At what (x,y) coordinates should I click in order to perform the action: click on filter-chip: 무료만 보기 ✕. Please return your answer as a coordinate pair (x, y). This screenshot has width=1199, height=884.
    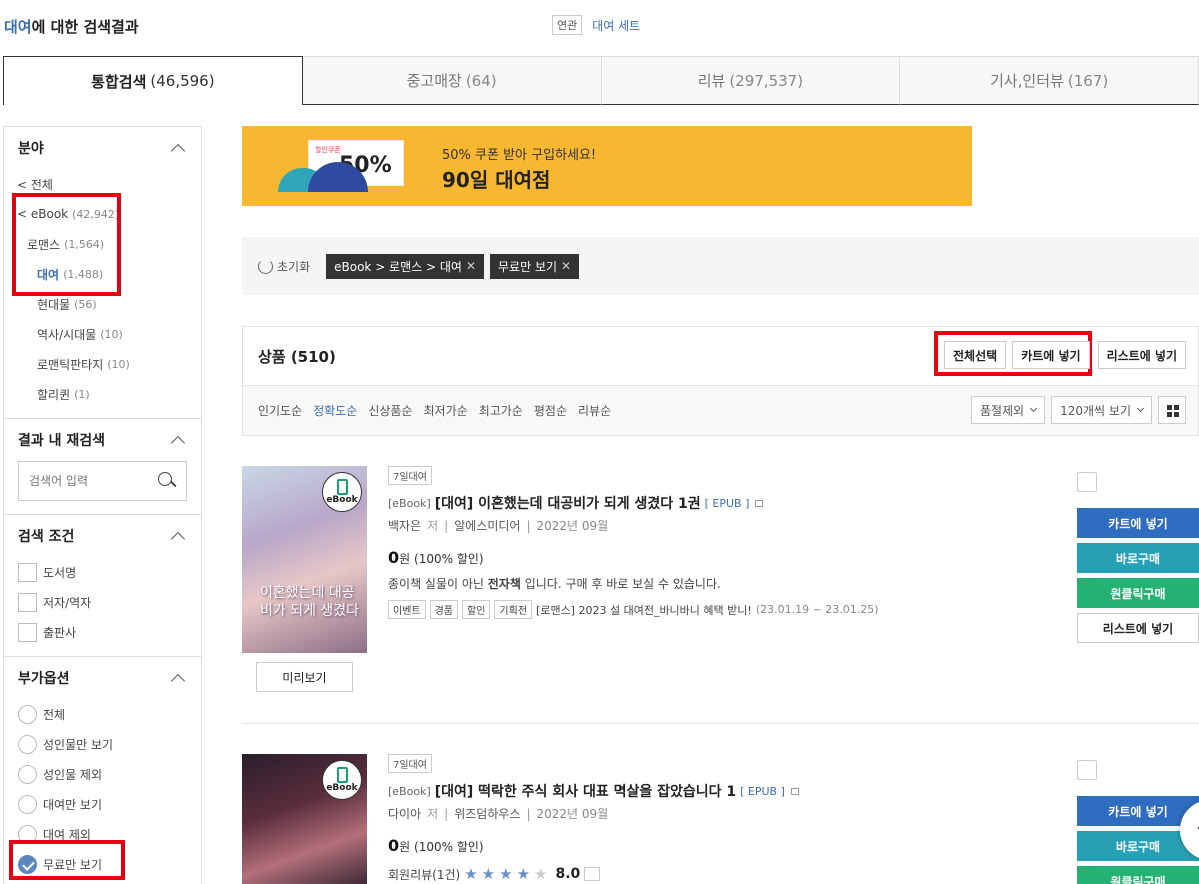
    Looking at the image, I should click on (535, 266).